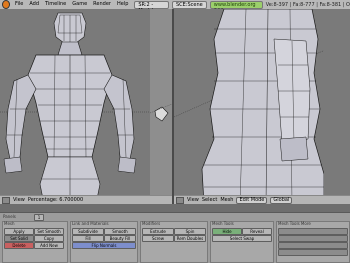  I want to click on btn-add-new: Add New, so click(49, 245).